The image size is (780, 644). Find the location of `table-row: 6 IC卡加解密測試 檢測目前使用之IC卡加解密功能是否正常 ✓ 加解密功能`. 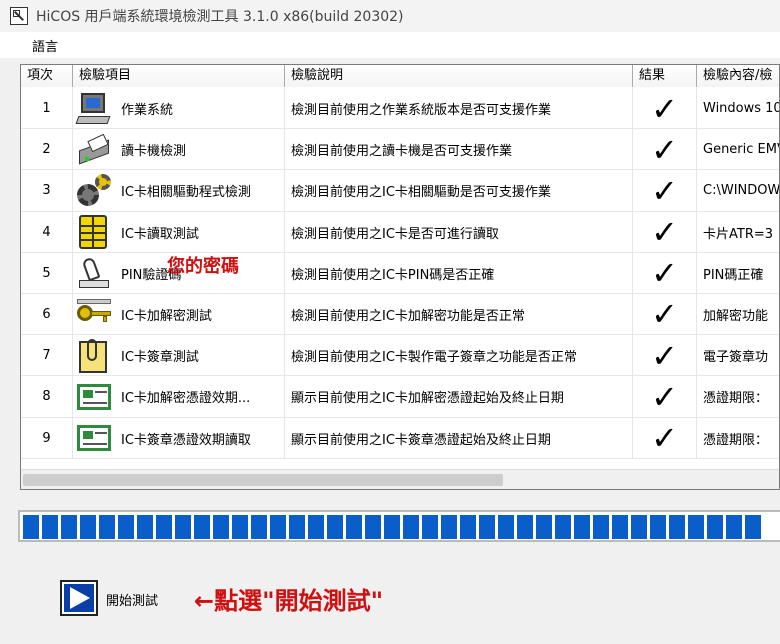

table-row: 6 IC卡加解密測試 檢測目前使用之IC卡加解密功能是否正常 ✓ 加解密功能 is located at coordinates (400, 314).